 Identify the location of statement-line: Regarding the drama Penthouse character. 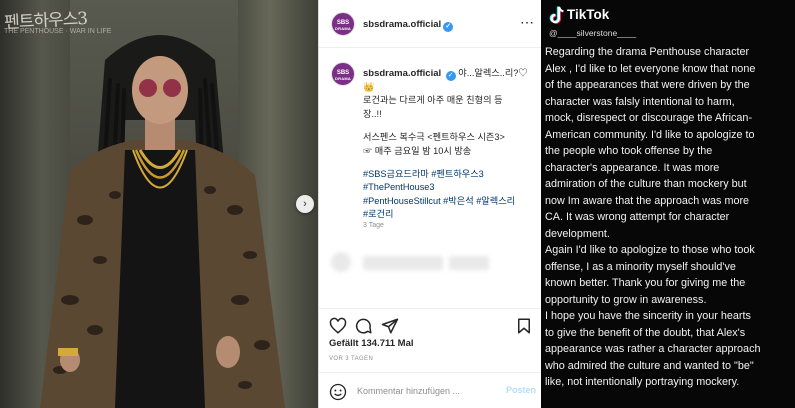
(647, 52).